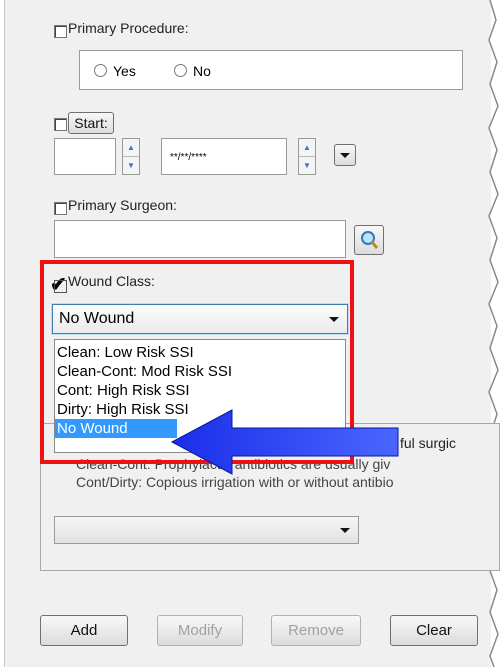  What do you see at coordinates (84, 630) in the screenshot?
I see `add-button: Add` at bounding box center [84, 630].